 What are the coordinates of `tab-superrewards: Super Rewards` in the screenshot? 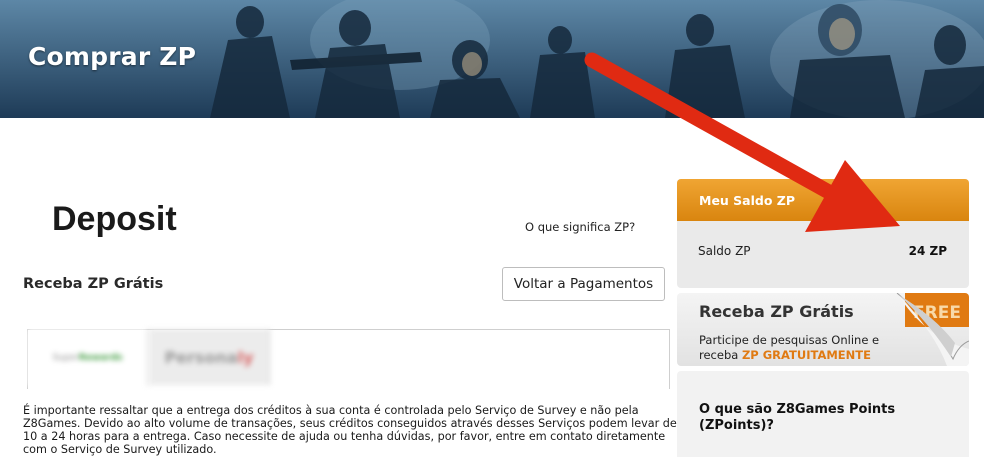 It's located at (88, 357).